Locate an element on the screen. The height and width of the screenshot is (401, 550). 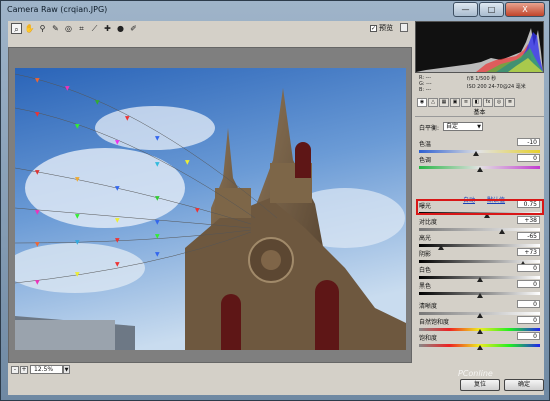
slider-value-contrast: +38 is located at coordinates (528, 220).